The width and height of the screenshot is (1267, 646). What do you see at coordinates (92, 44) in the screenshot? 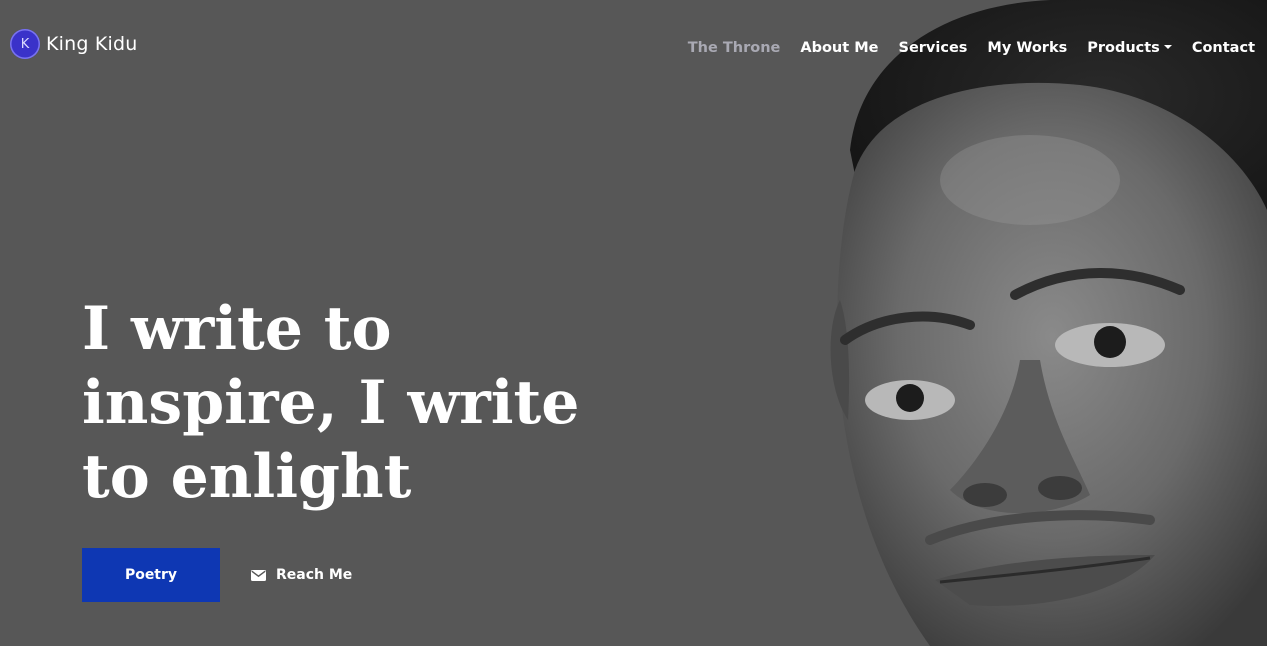
I see `brand-name: King Kidu` at bounding box center [92, 44].